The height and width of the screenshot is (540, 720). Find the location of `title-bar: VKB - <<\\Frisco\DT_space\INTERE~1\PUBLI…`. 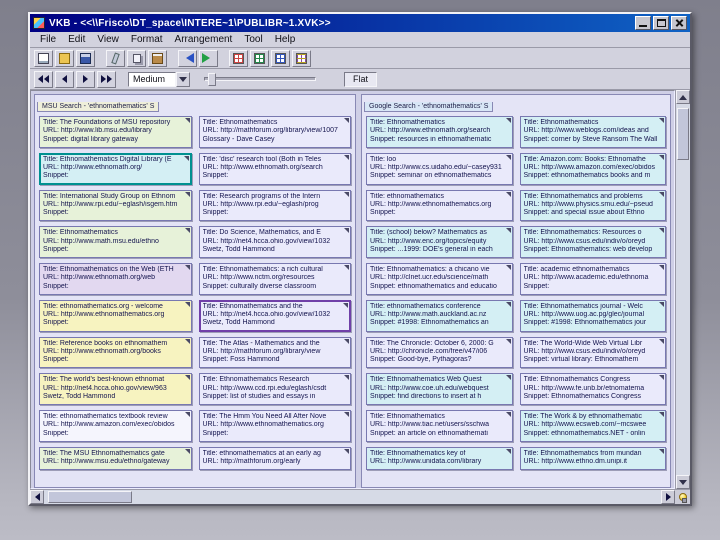

title-bar: VKB - <<\\Frisco\DT_space\INTERE~1\PUBLI… is located at coordinates (360, 23).